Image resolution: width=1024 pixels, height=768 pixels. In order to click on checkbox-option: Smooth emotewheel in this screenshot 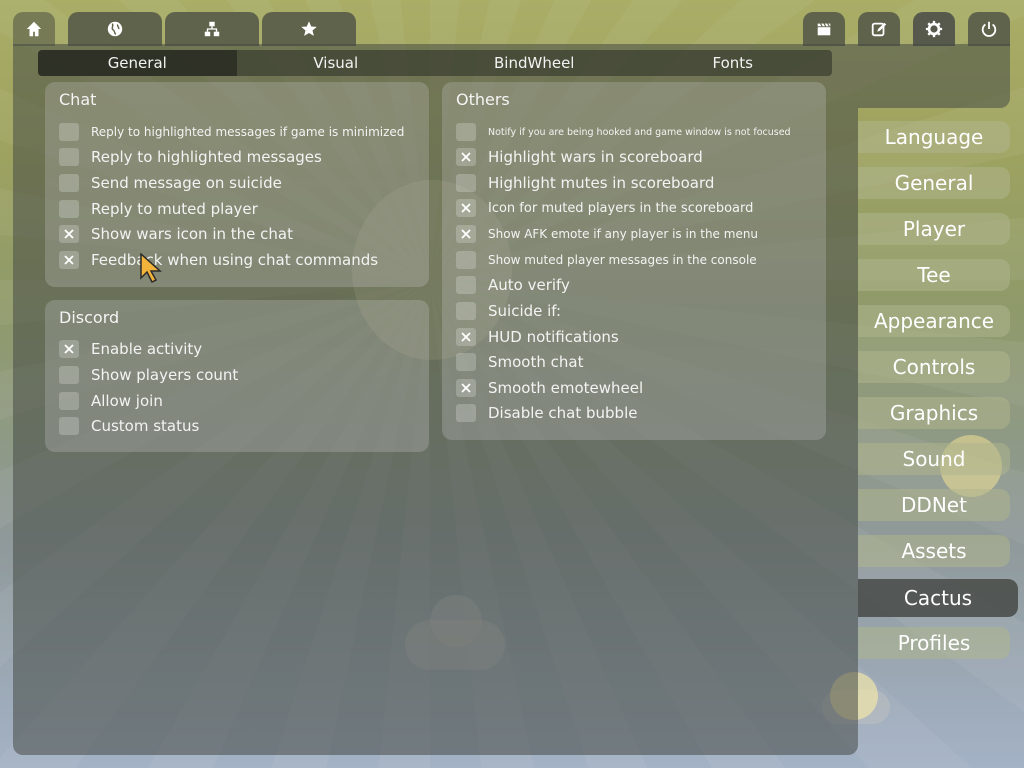, I will do `click(549, 388)`.